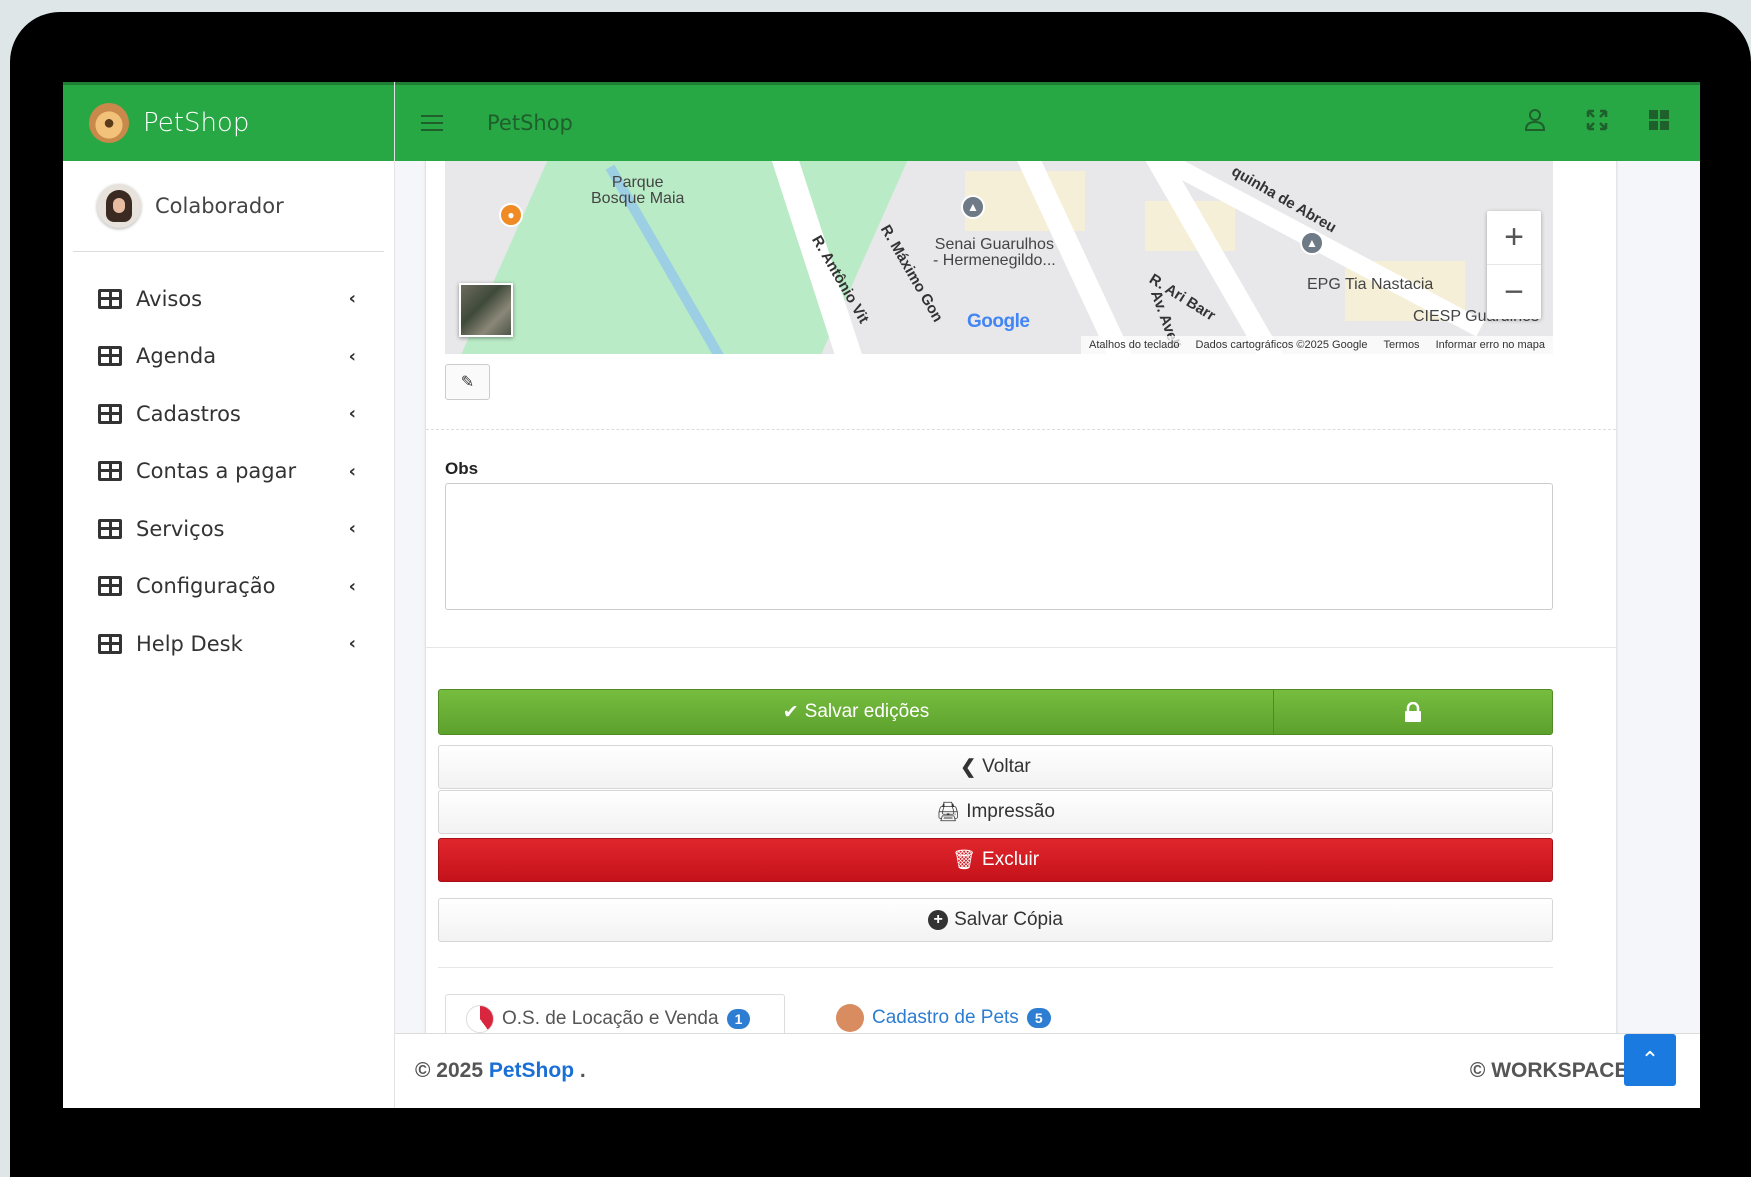  Describe the element at coordinates (1402, 345) in the screenshot. I see `terms-link: Termos` at that location.